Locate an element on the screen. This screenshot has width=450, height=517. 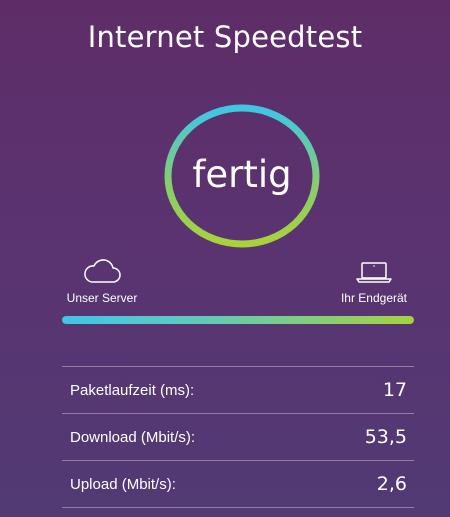
page-title: Internet Speedtest is located at coordinates (225, 37).